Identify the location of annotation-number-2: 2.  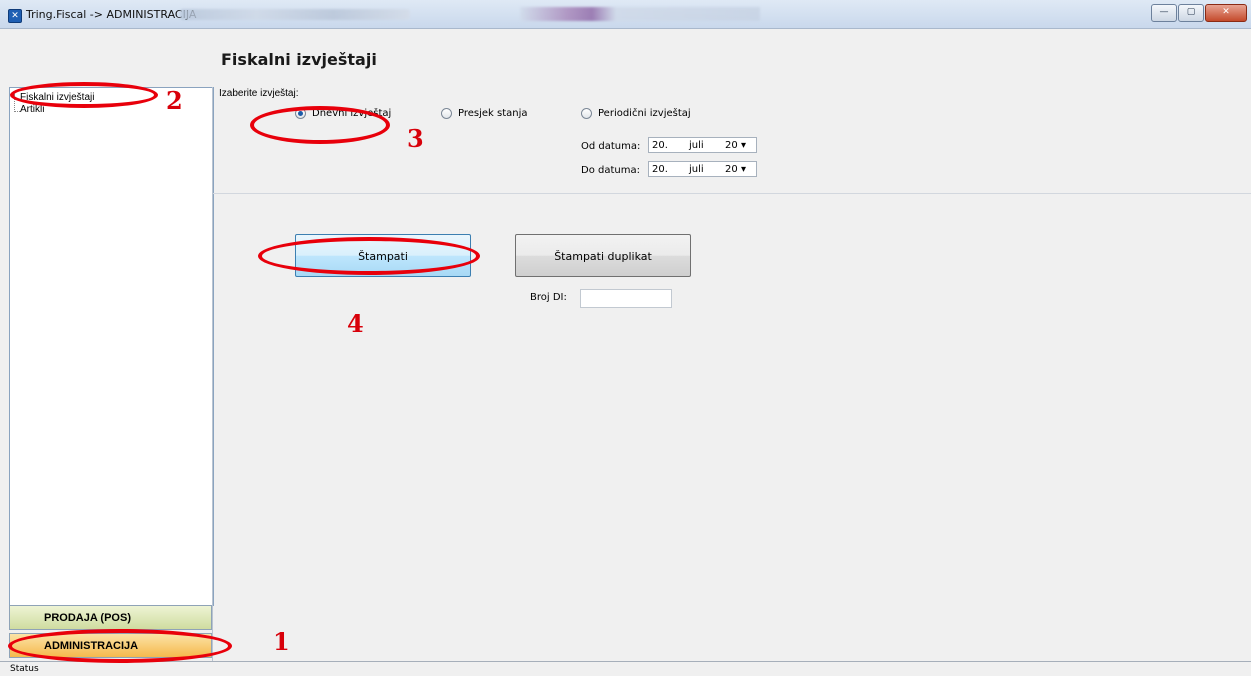
(174, 100).